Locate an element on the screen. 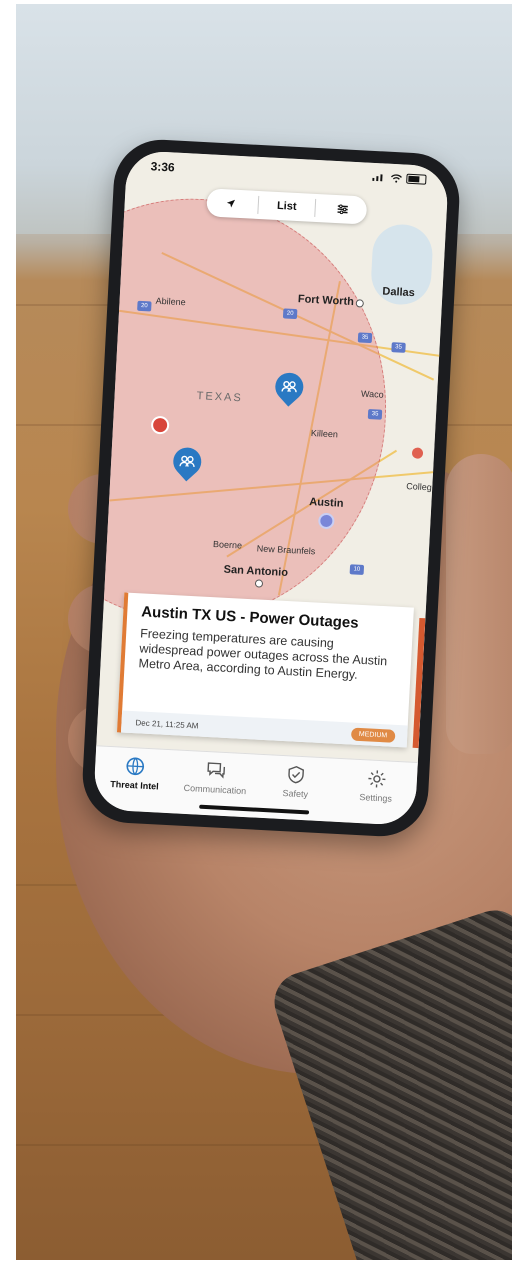 This screenshot has height=1264, width=516. tab-label: Settings is located at coordinates (376, 798).